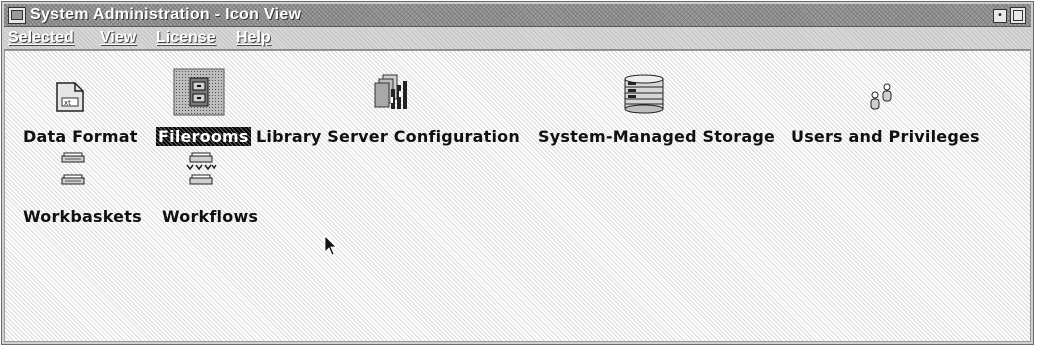 The height and width of the screenshot is (348, 1037). What do you see at coordinates (201, 168) in the screenshot?
I see `workflow-trays-icon` at bounding box center [201, 168].